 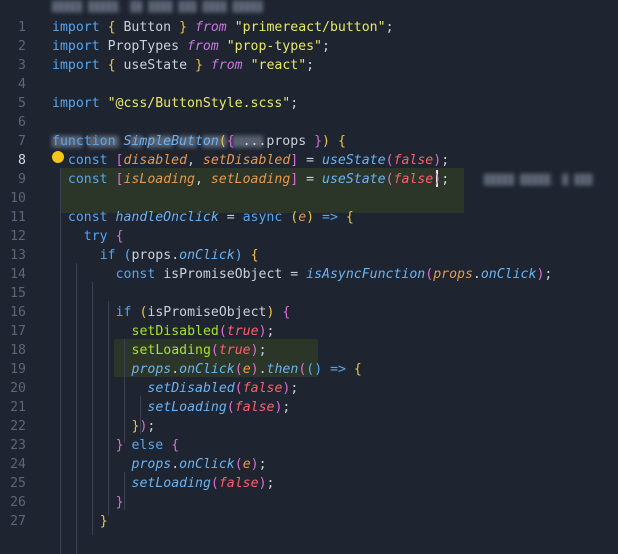 What do you see at coordinates (199, 103) in the screenshot?
I see `code-token: "@css/ButtonStyle.scss"` at bounding box center [199, 103].